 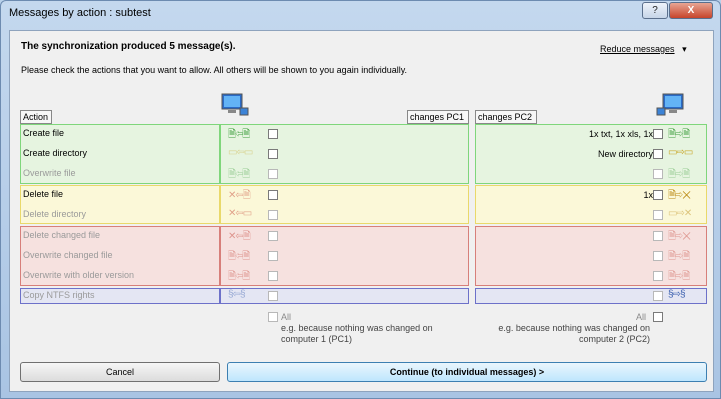 What do you see at coordinates (235, 104) in the screenshot?
I see `computer-pc1-icon` at bounding box center [235, 104].